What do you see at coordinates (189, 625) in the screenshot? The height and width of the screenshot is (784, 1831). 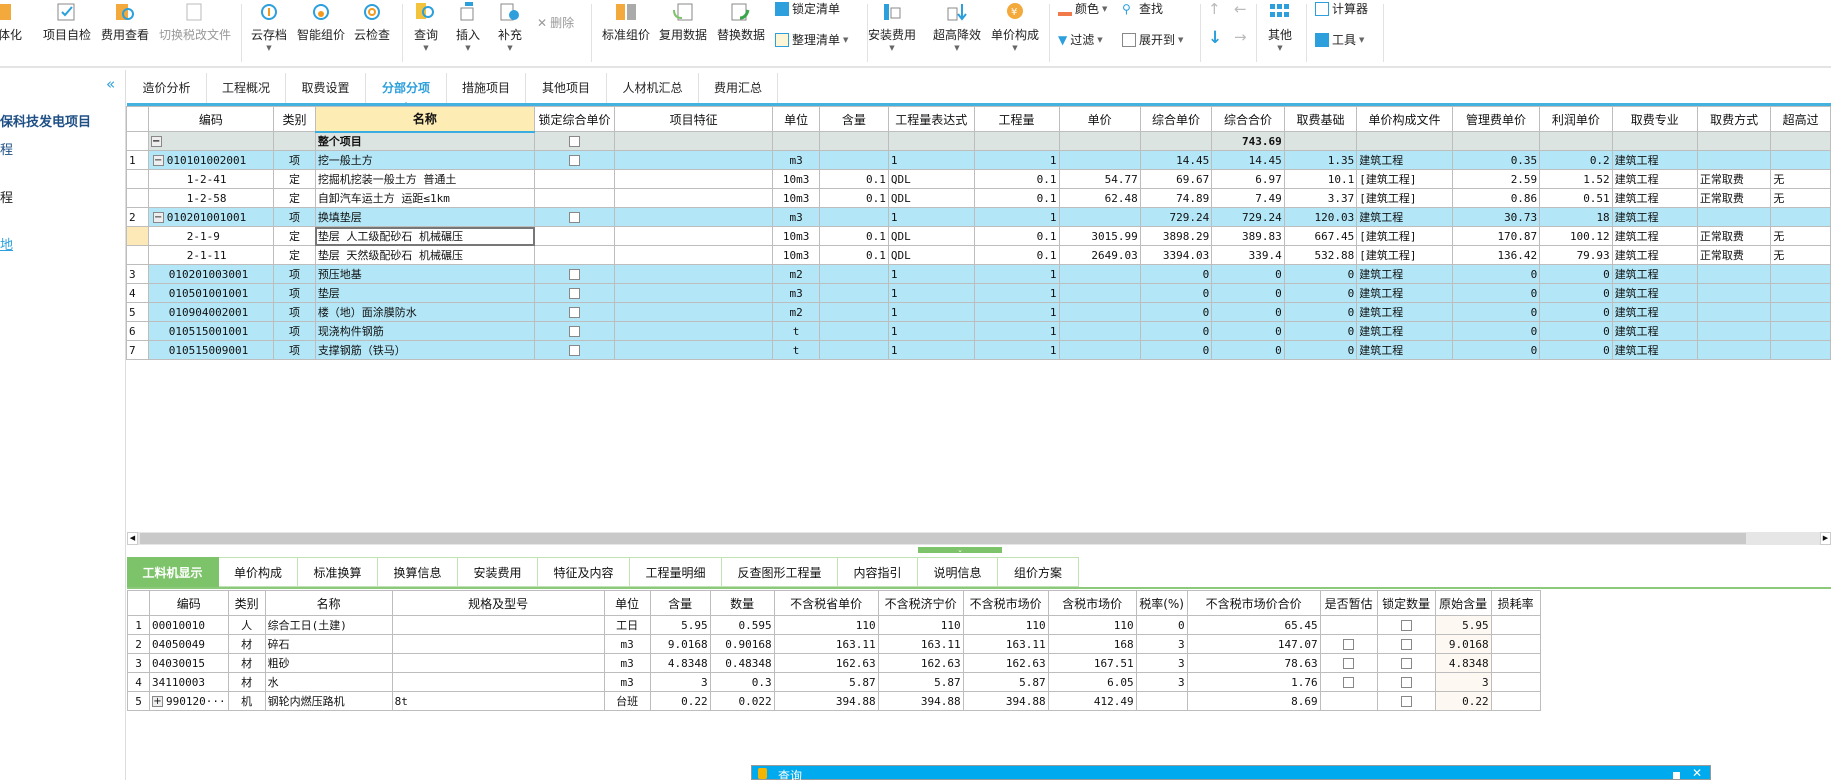 I see `code-cell: 00010010` at bounding box center [189, 625].